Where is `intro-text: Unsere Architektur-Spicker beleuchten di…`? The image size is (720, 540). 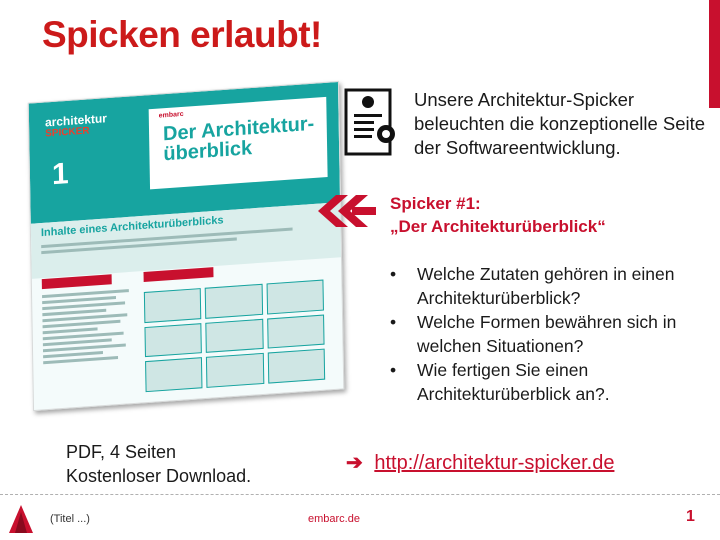
intro-text: Unsere Architektur-Spicker beleuchten di… is located at coordinates (560, 123).